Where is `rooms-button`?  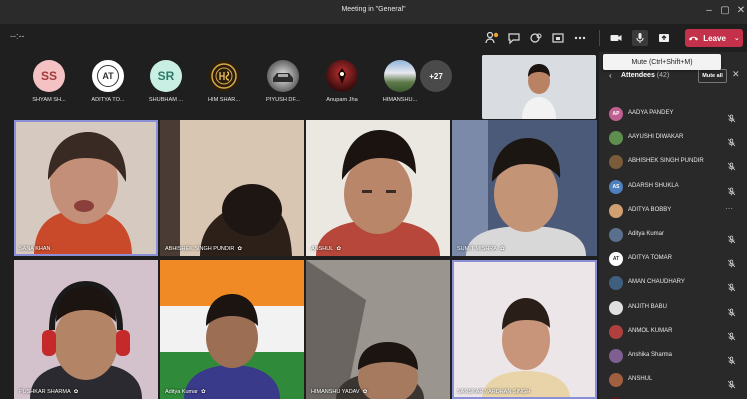 rooms-button is located at coordinates (558, 38).